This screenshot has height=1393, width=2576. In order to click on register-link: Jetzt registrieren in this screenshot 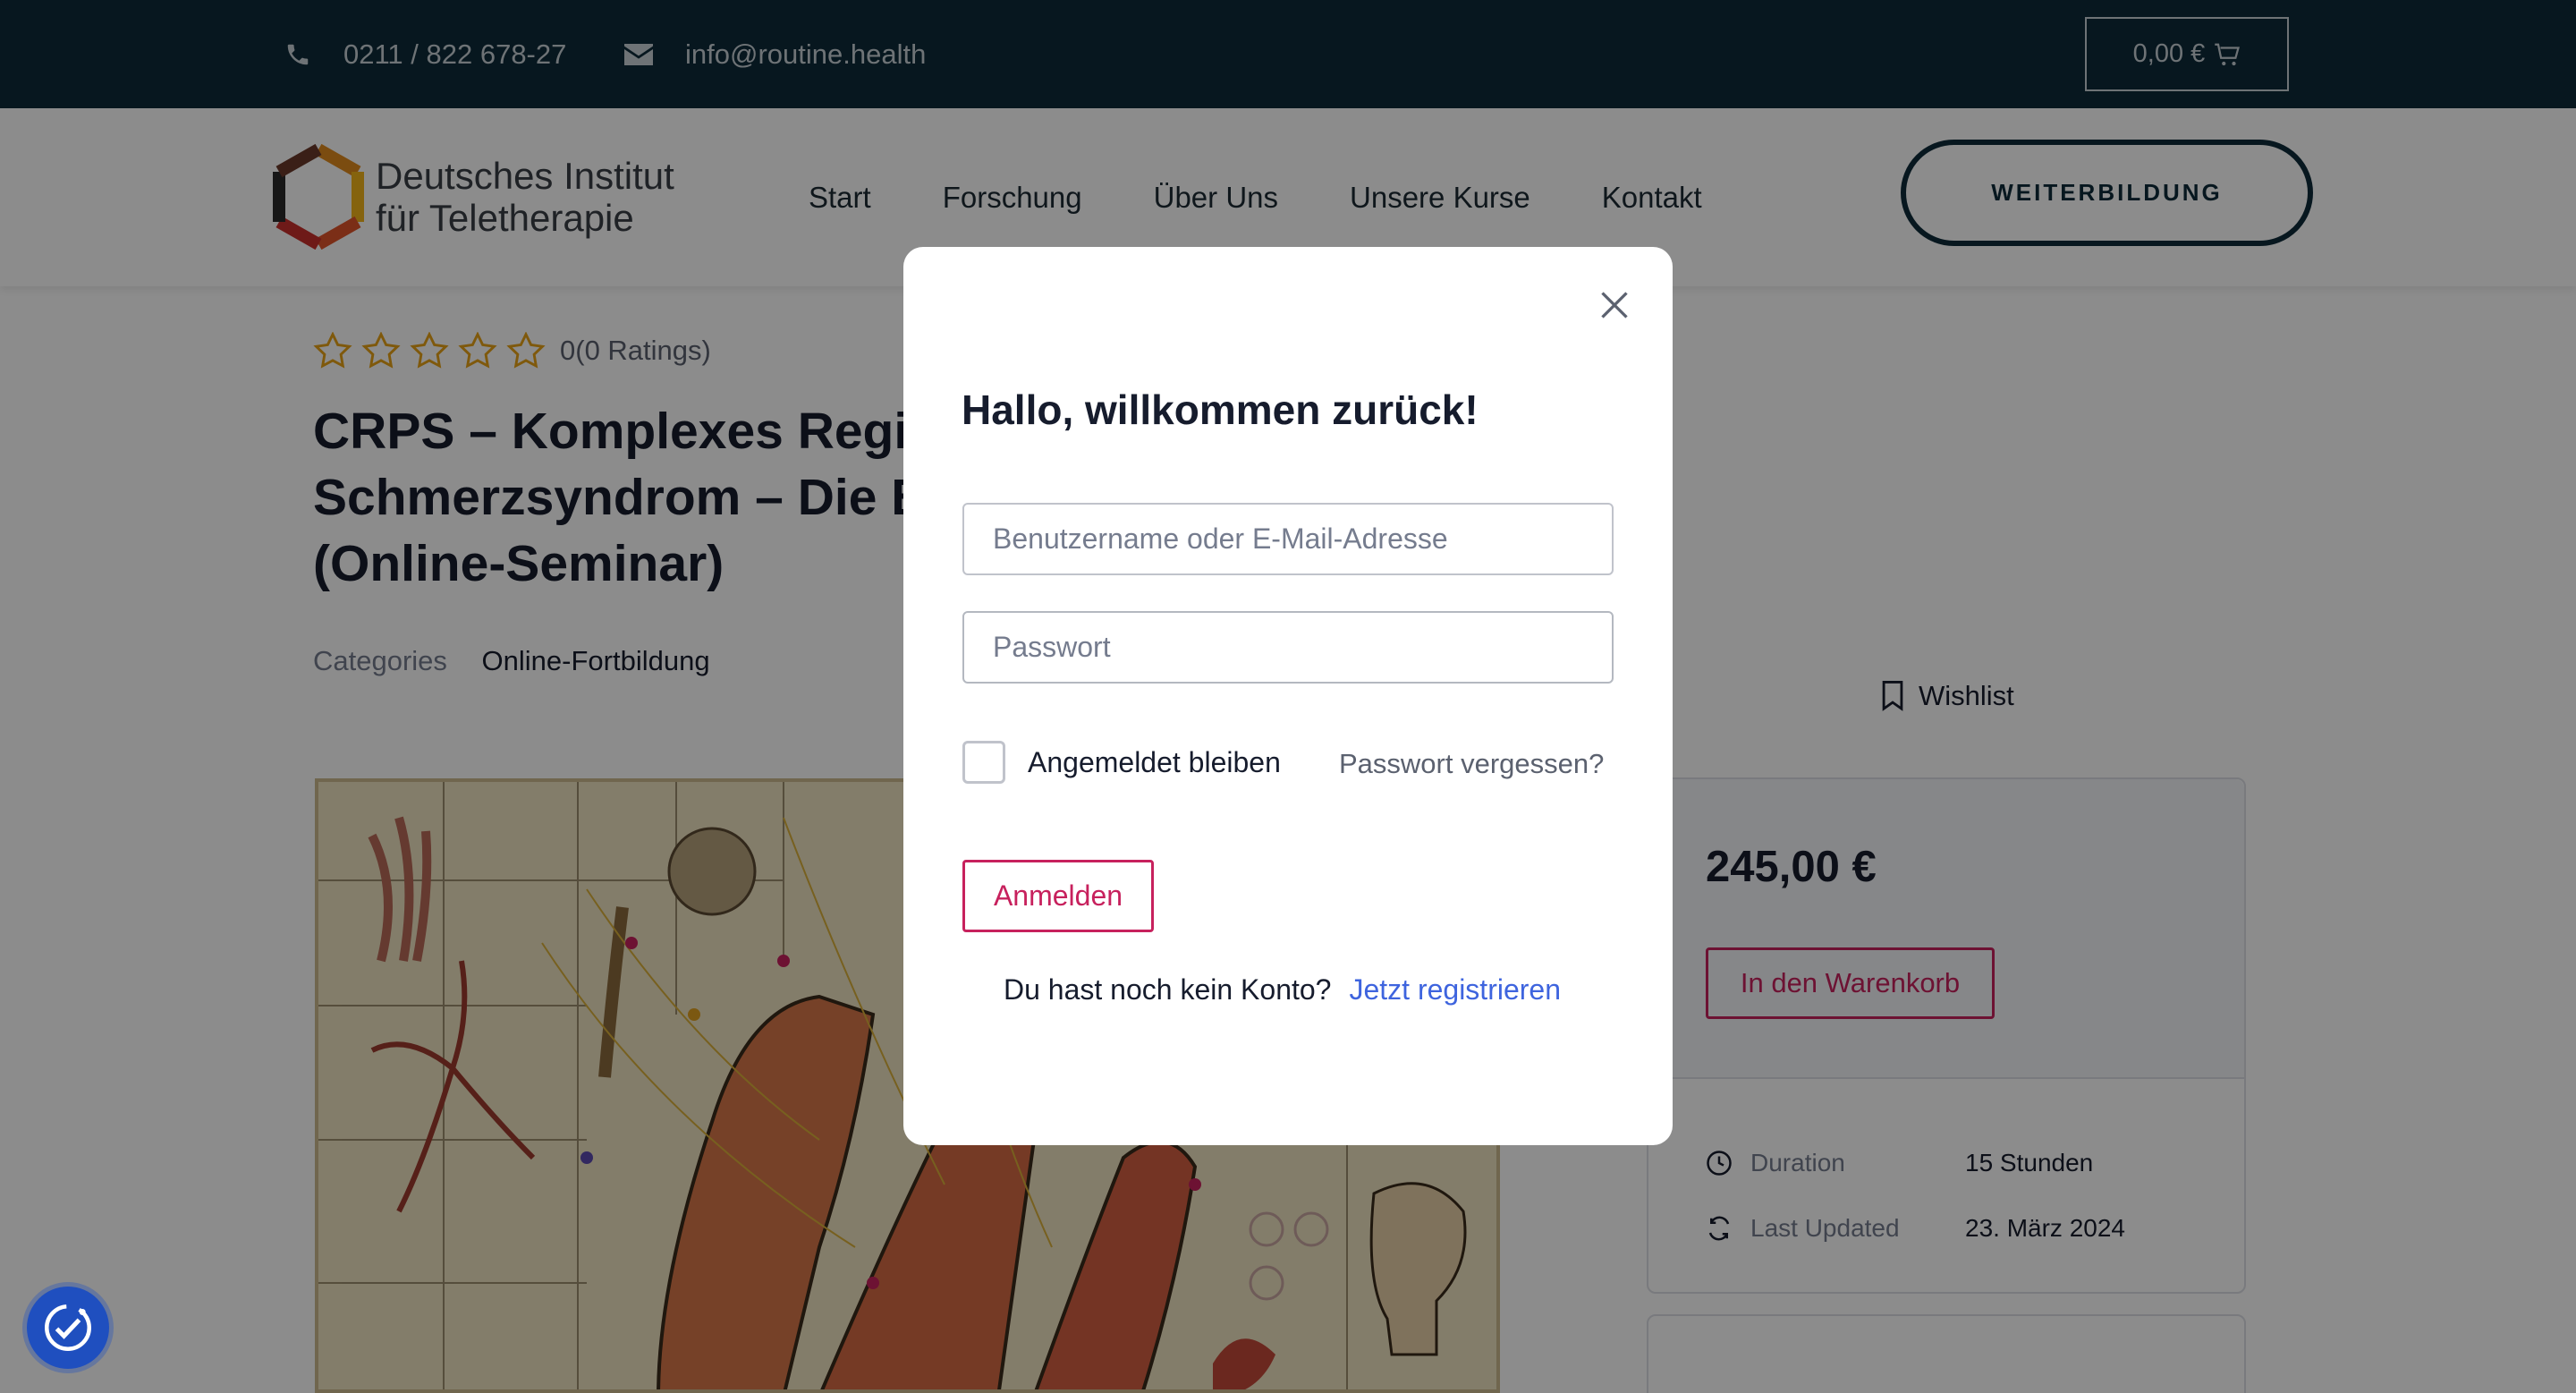, I will do `click(1455, 990)`.